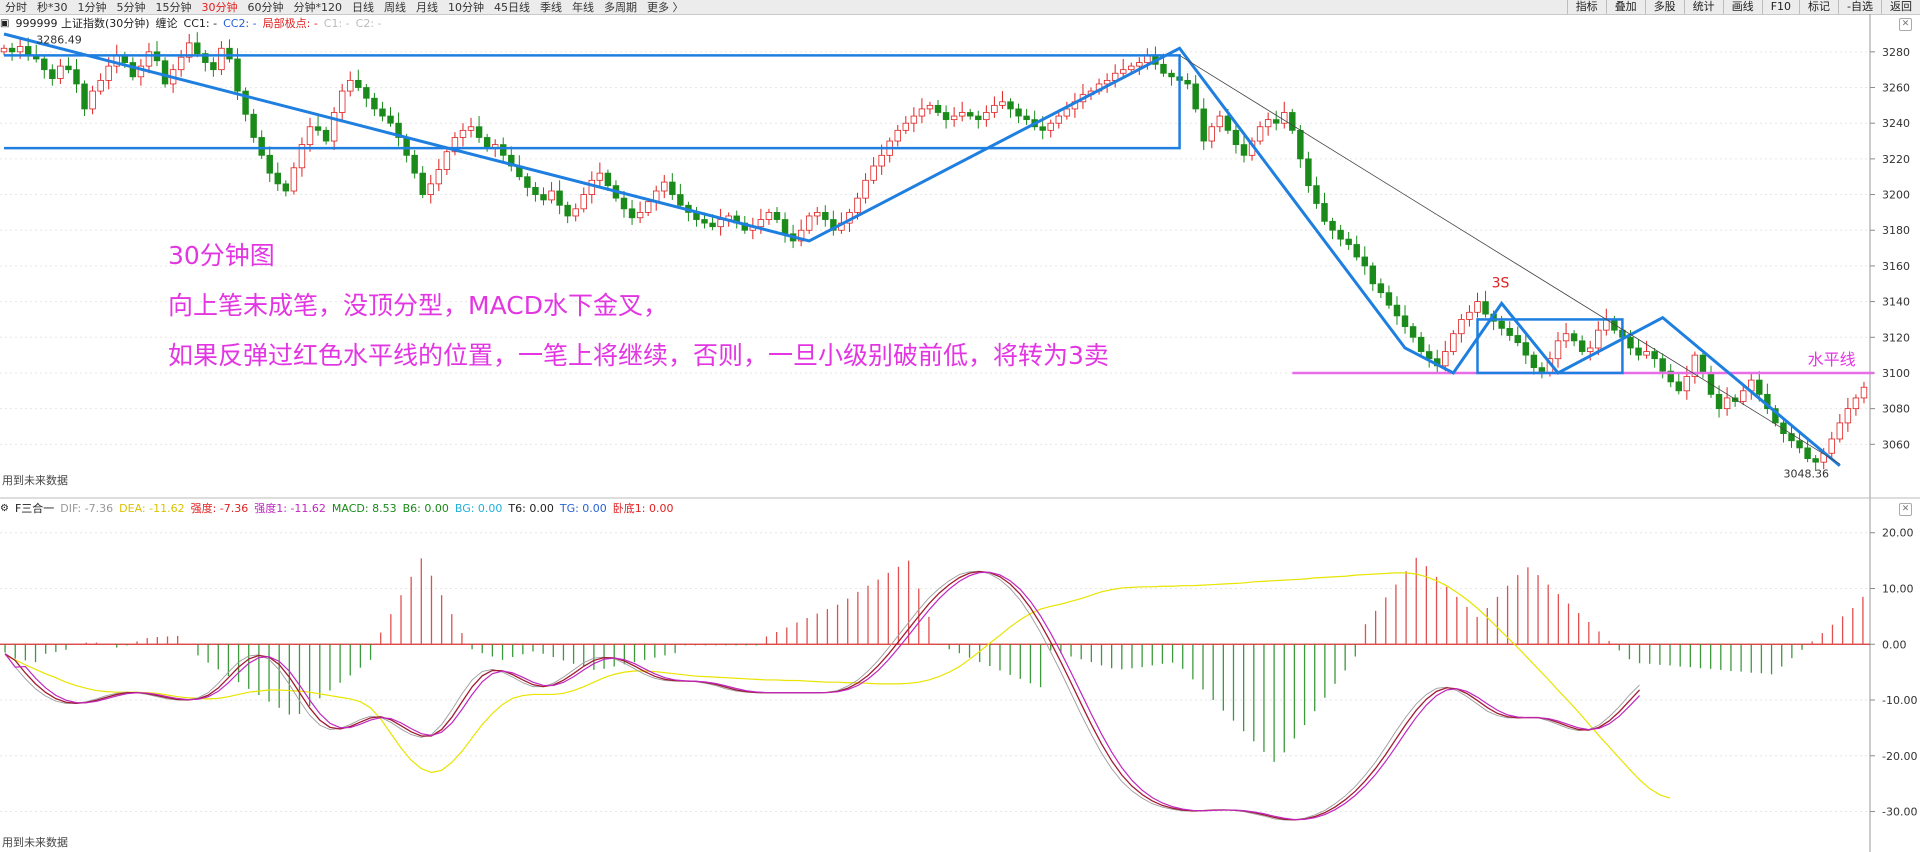 Image resolution: width=1920 pixels, height=852 pixels. What do you see at coordinates (1899, 756) in the screenshot?
I see `y-tick-label: -20.00` at bounding box center [1899, 756].